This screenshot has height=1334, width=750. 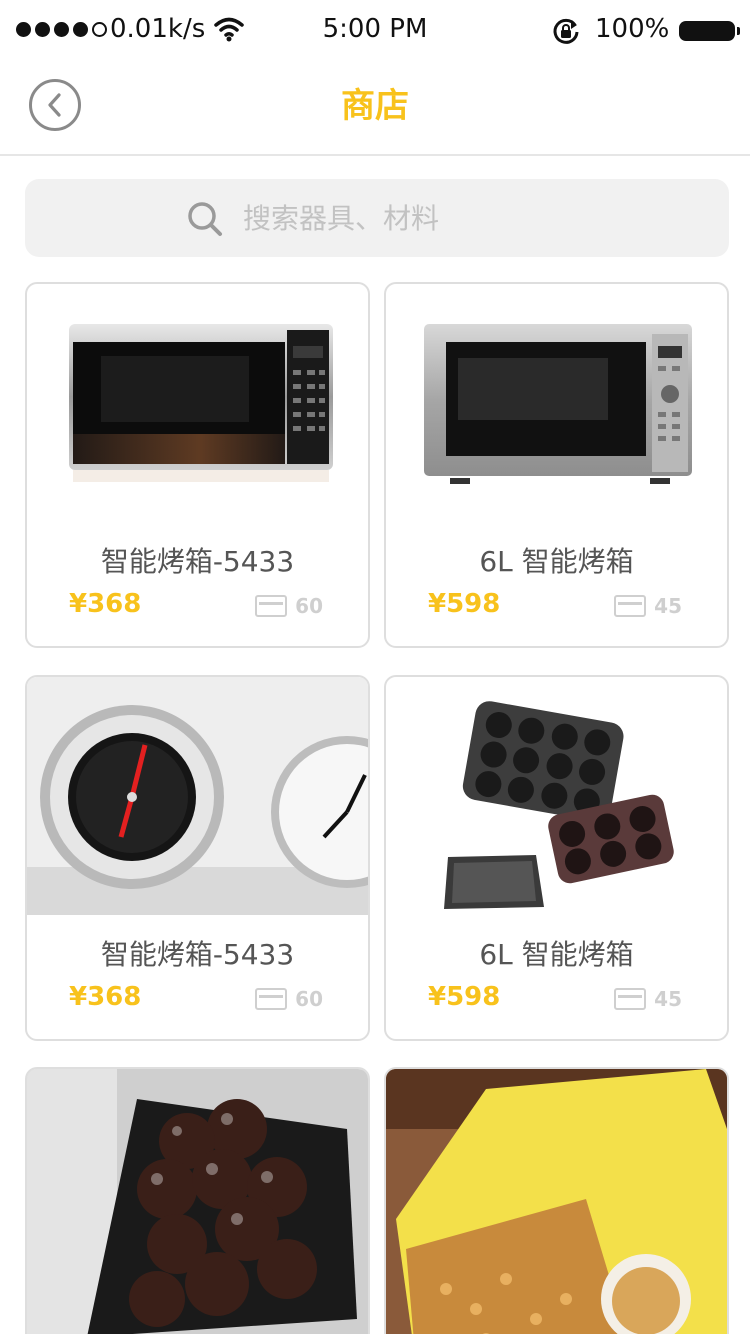 I want to click on nav-bar: 商店, so click(x=375, y=108).